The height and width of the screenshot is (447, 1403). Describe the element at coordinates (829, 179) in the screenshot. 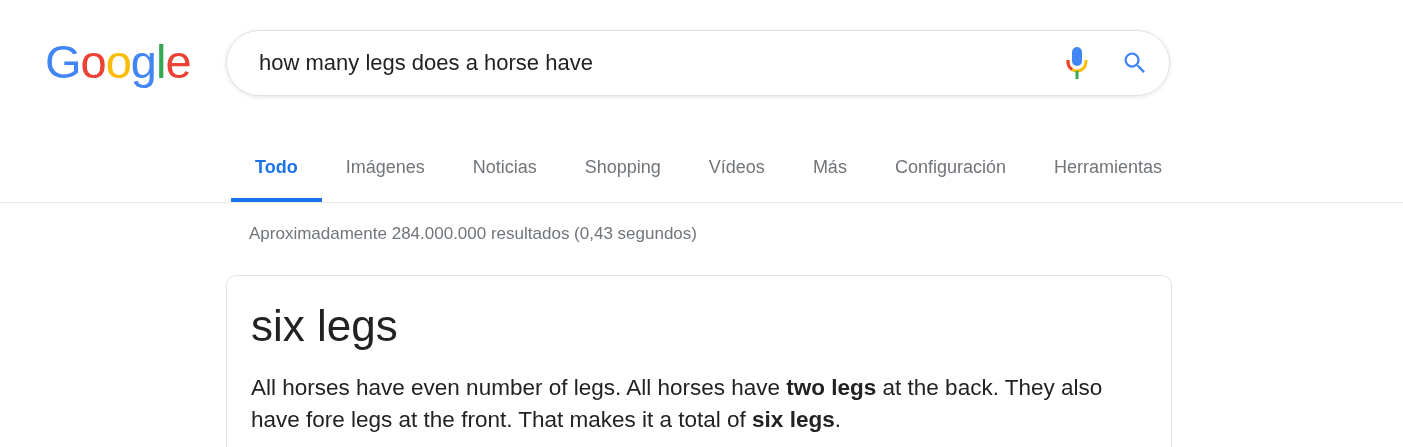

I see `tab: Más` at that location.